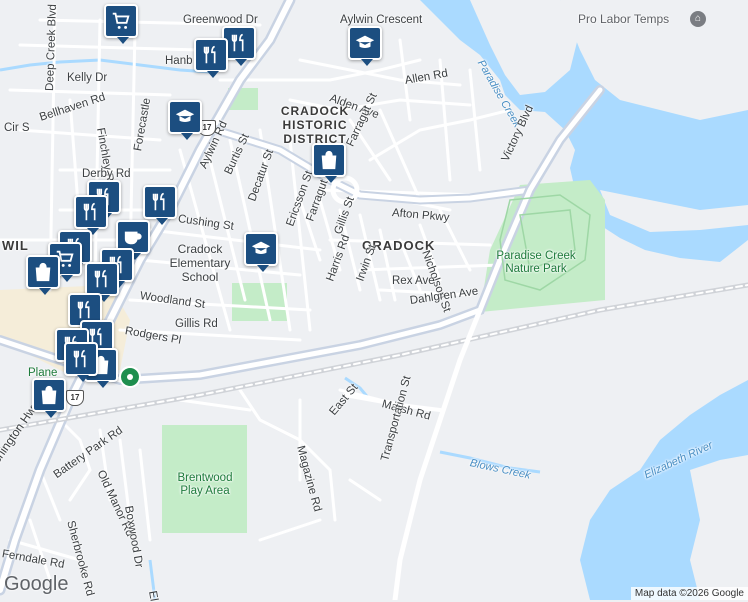  I want to click on cir-s-label: Cir S, so click(17, 128).